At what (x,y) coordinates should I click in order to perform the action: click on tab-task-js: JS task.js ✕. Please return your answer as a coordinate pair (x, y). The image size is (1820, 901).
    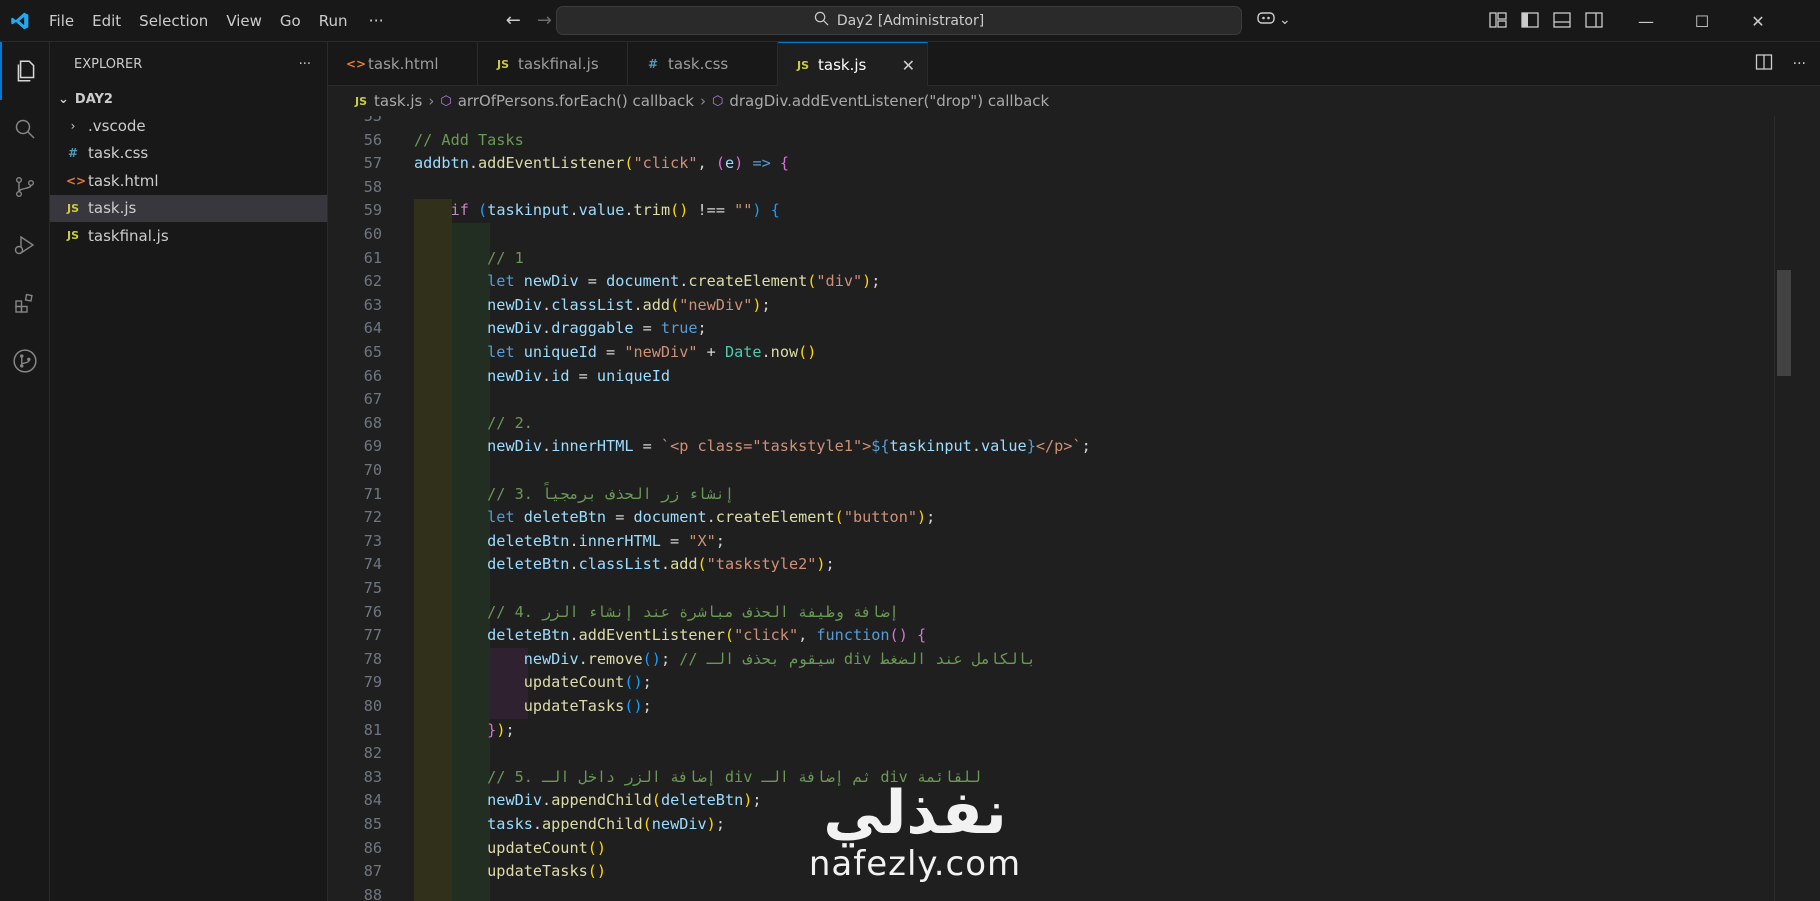
    Looking at the image, I should click on (853, 64).